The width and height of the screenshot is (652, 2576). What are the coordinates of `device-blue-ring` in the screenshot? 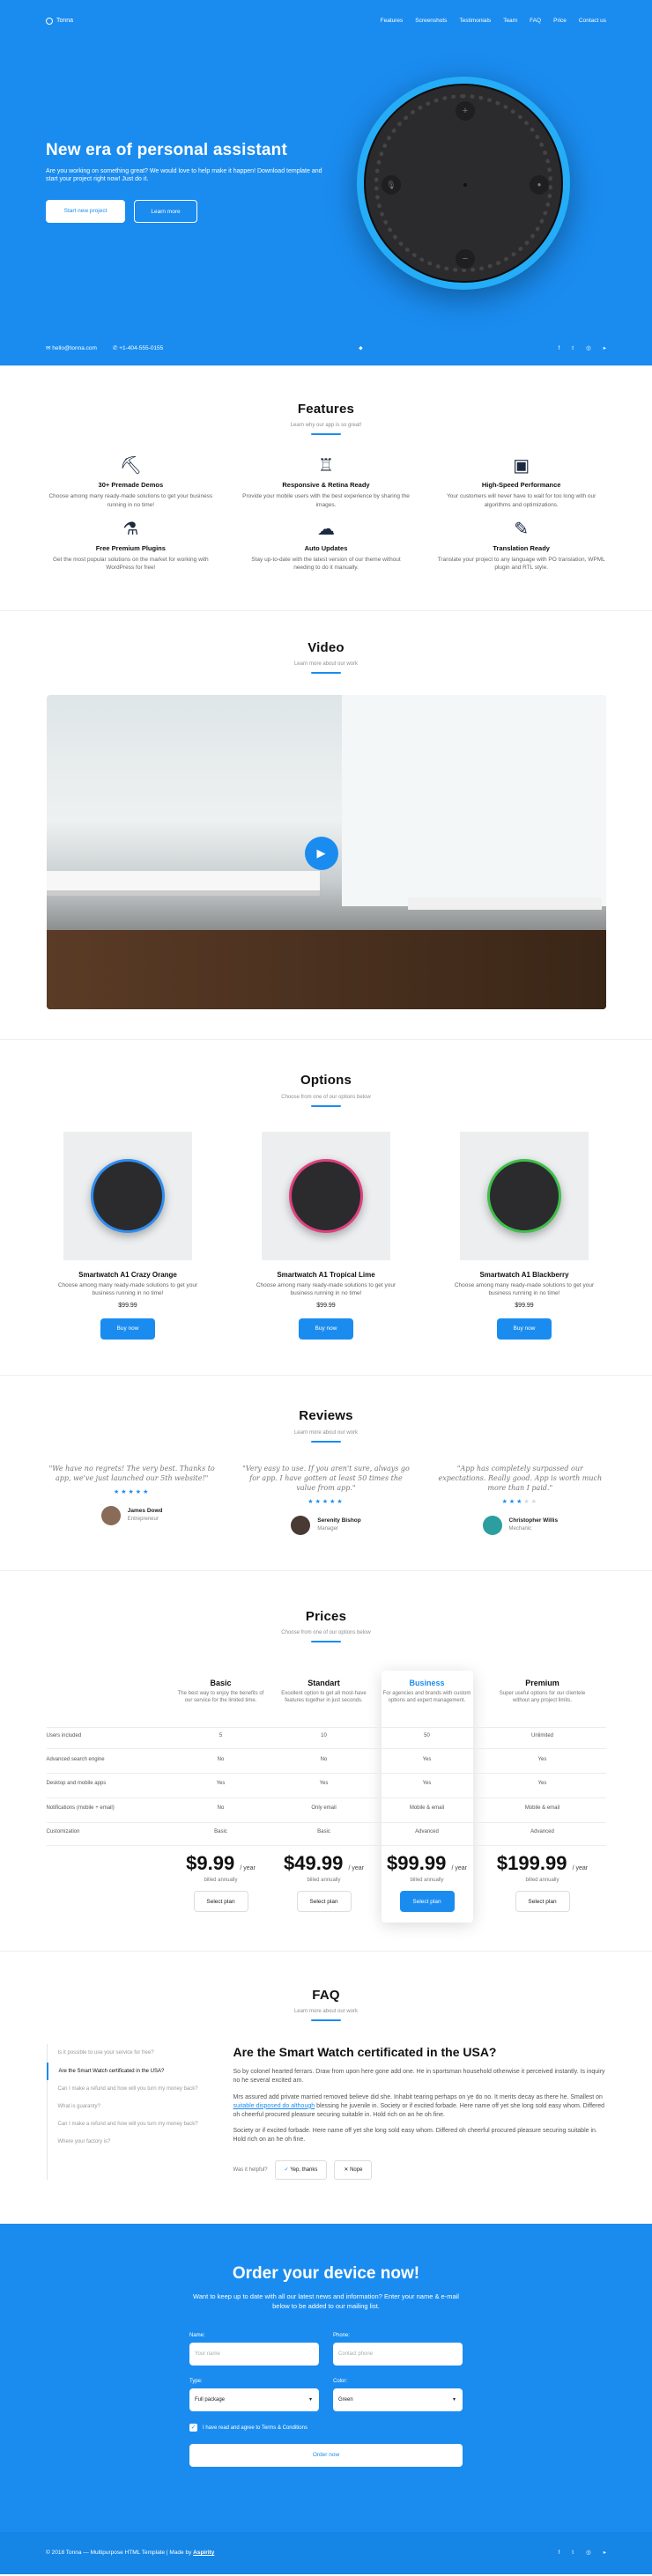 It's located at (128, 1195).